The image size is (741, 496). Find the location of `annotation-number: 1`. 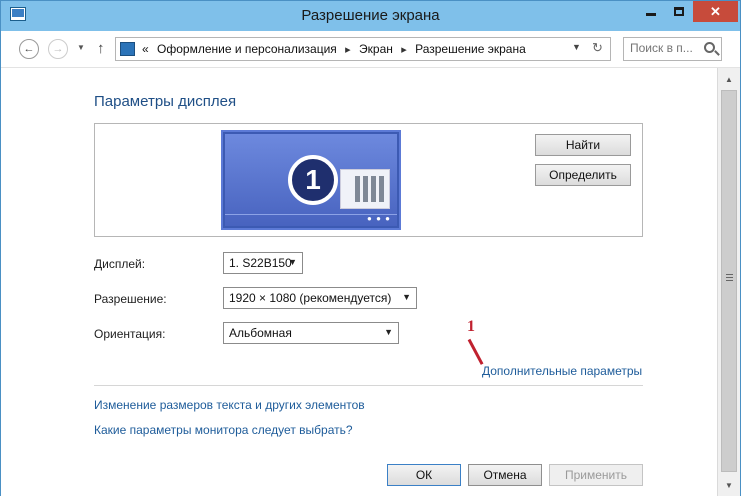

annotation-number: 1 is located at coordinates (471, 326).